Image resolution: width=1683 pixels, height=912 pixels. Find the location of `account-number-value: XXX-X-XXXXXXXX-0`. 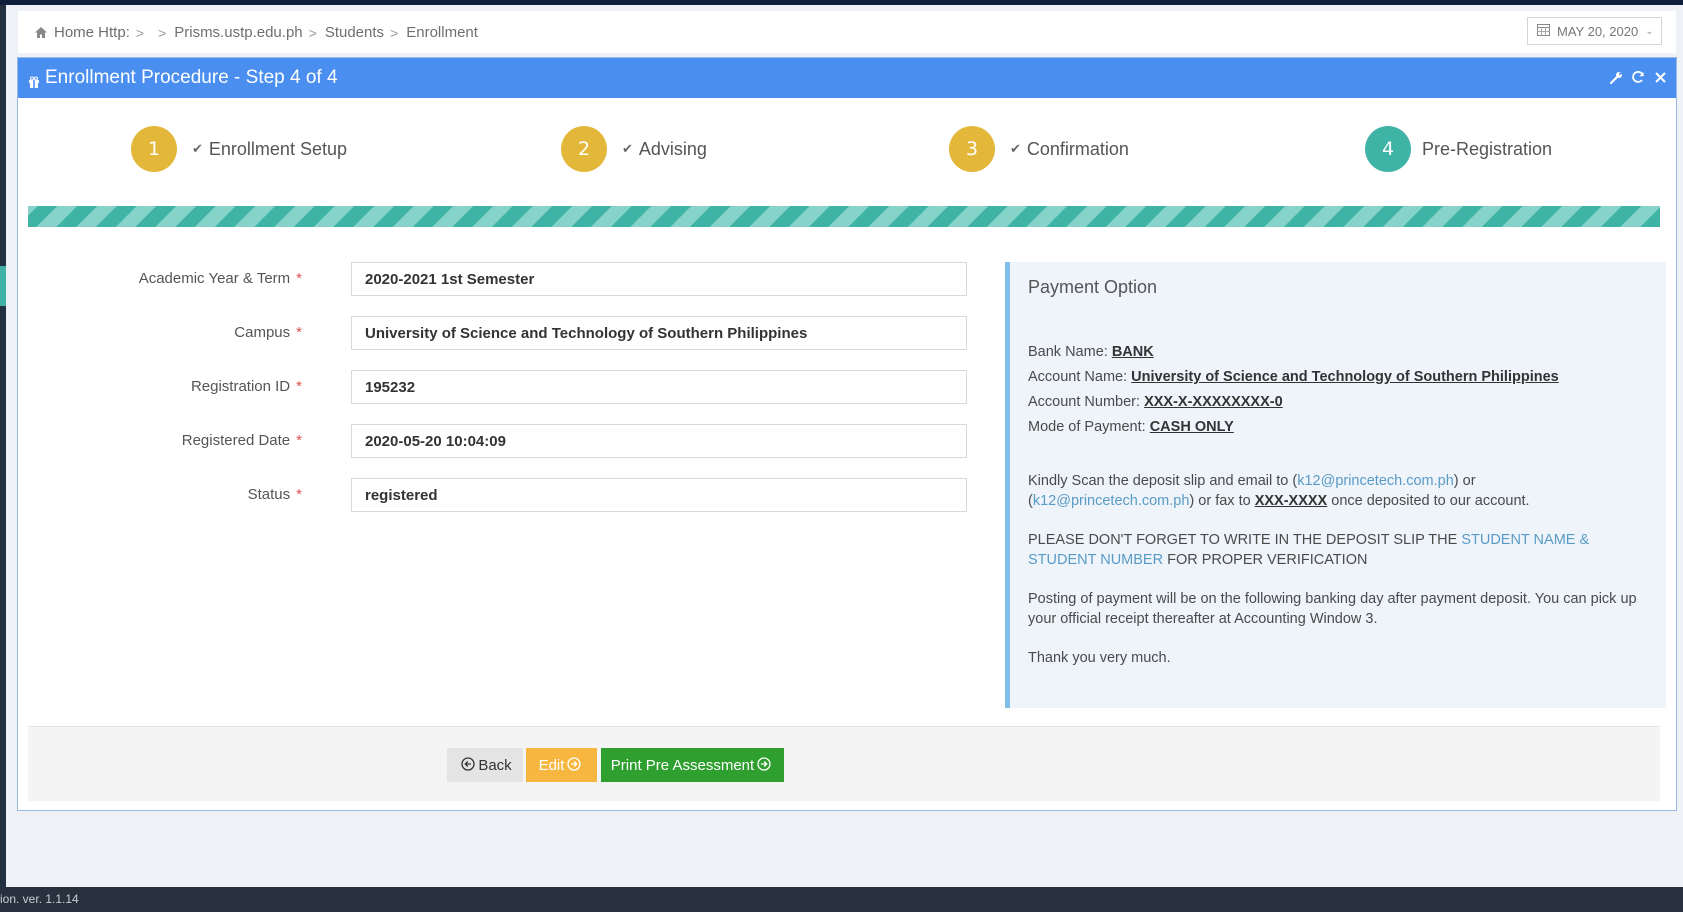

account-number-value: XXX-X-XXXXXXXX-0 is located at coordinates (1213, 402).